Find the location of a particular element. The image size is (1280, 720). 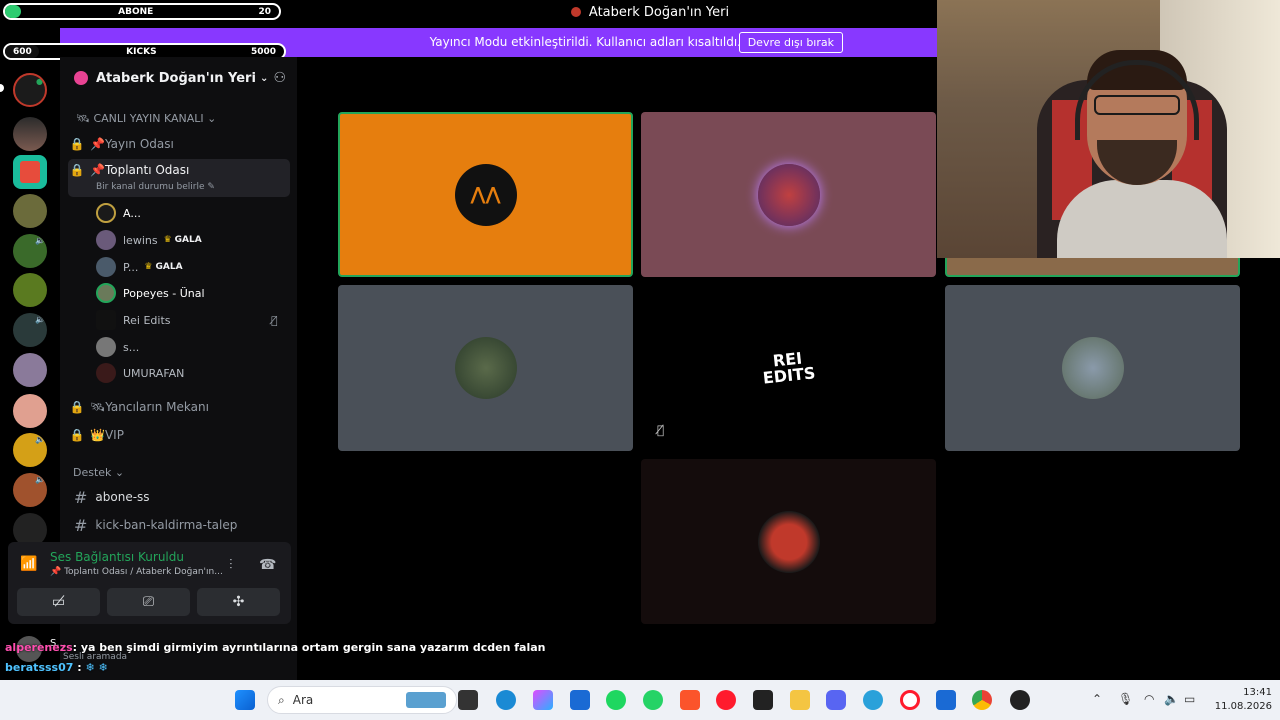

server-avatar is located at coordinates (81, 78).